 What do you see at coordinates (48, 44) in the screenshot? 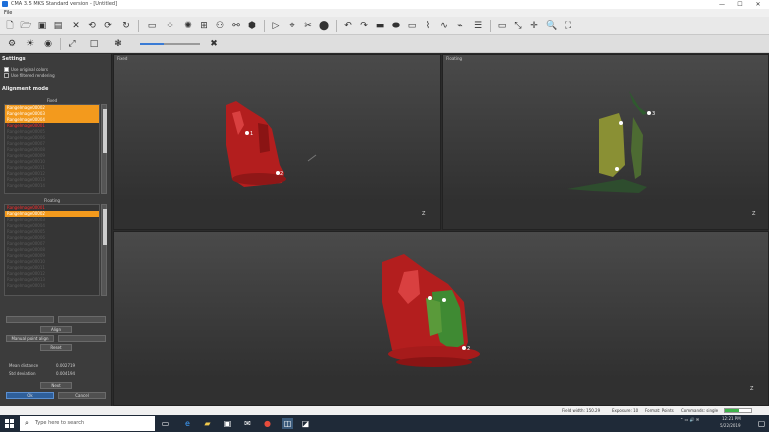
I see `camera-icon: ◉` at bounding box center [48, 44].